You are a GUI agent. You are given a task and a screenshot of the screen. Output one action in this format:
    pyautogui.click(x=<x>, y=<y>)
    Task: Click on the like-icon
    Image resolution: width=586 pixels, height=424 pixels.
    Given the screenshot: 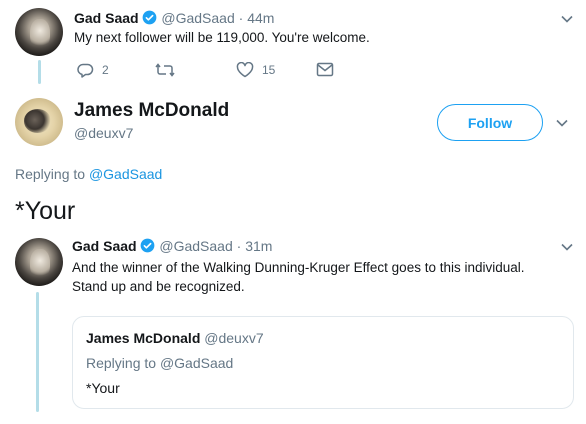 What is the action you would take?
    pyautogui.click(x=245, y=70)
    